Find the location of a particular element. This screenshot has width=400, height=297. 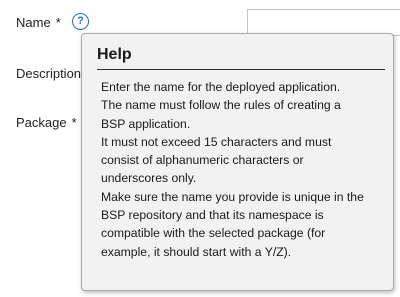

help-text-line: underscores only. is located at coordinates (149, 178).